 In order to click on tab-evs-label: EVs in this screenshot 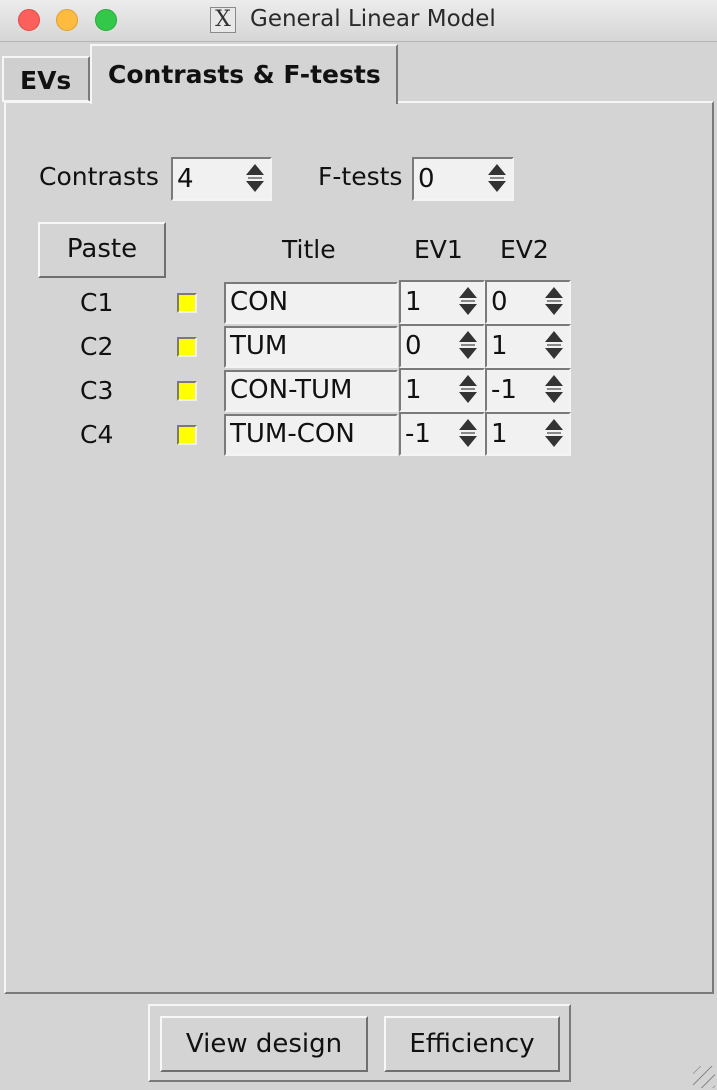, I will do `click(46, 80)`.